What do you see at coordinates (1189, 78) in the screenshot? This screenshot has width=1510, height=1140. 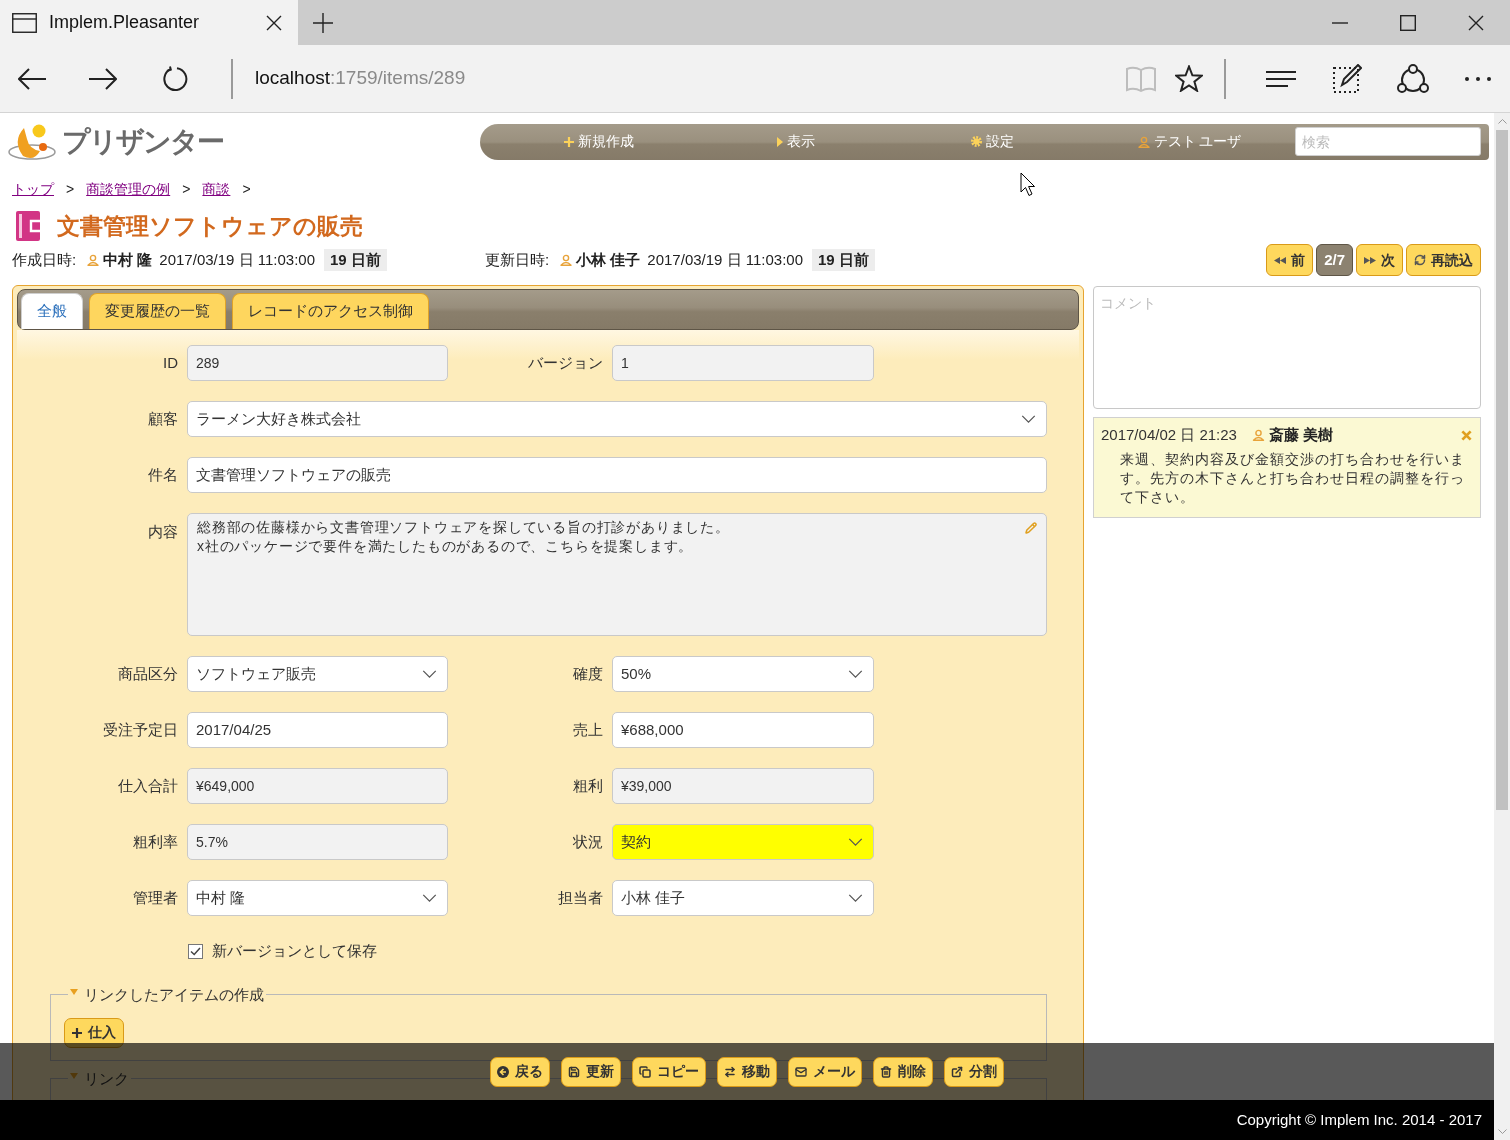 I see `star-icon` at bounding box center [1189, 78].